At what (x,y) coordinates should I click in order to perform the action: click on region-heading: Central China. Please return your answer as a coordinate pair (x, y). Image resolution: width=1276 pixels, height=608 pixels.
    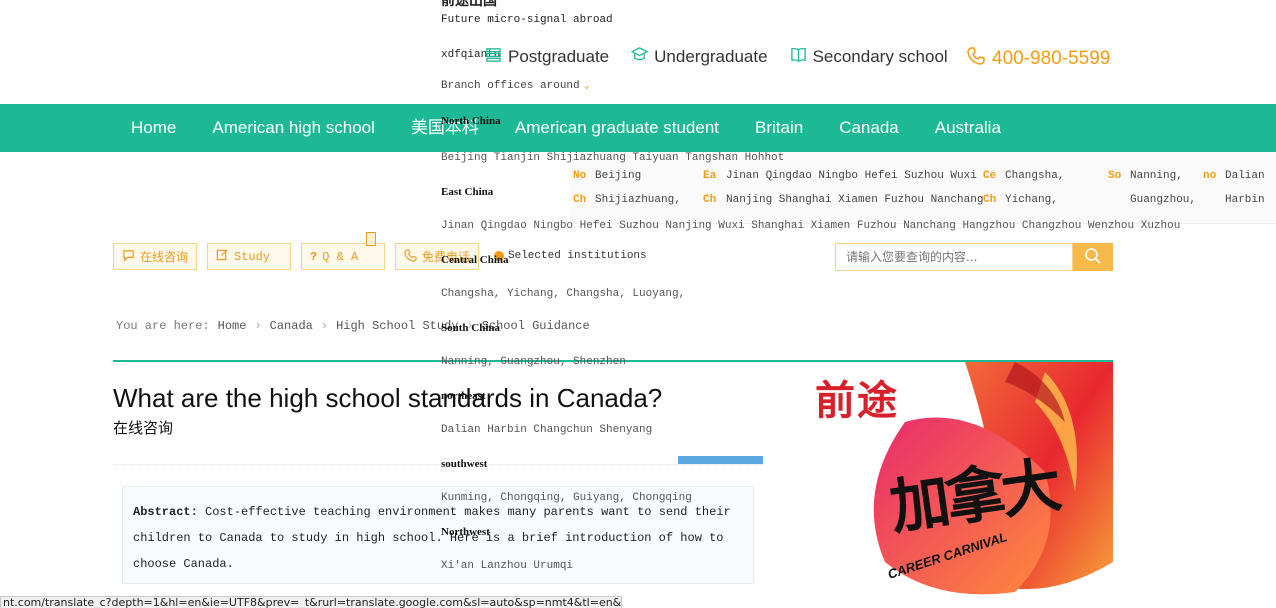
    Looking at the image, I should click on (475, 260).